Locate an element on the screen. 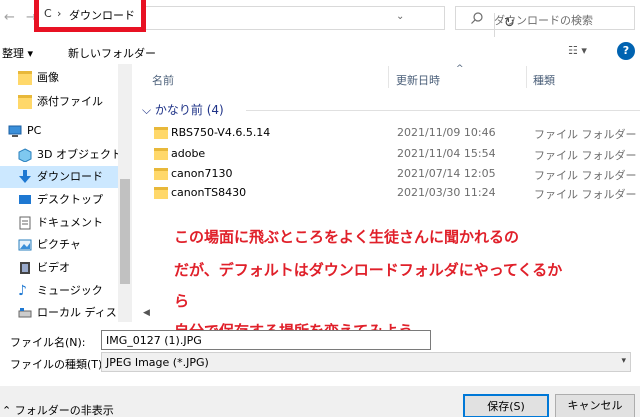 Image resolution: width=640 pixels, height=417 pixels. chevron-right-icon: › is located at coordinates (59, 13).